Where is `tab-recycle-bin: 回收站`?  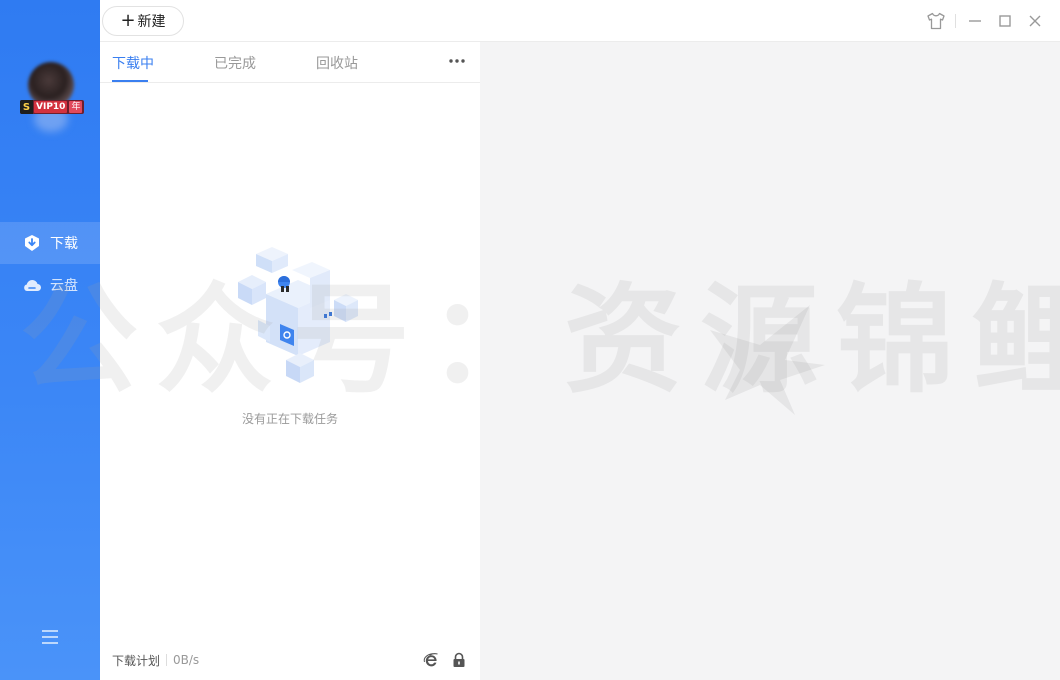 tab-recycle-bin: 回收站 is located at coordinates (337, 63).